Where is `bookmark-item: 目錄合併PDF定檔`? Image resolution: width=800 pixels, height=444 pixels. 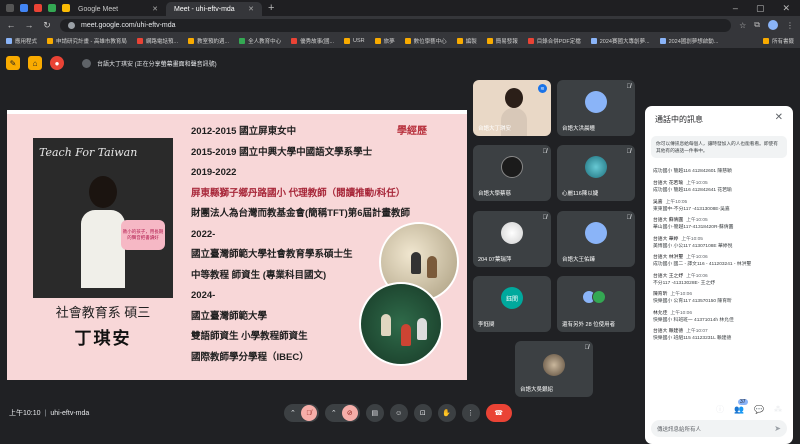 bookmark-item: 目錄合併PDF定檔 is located at coordinates (554, 41).